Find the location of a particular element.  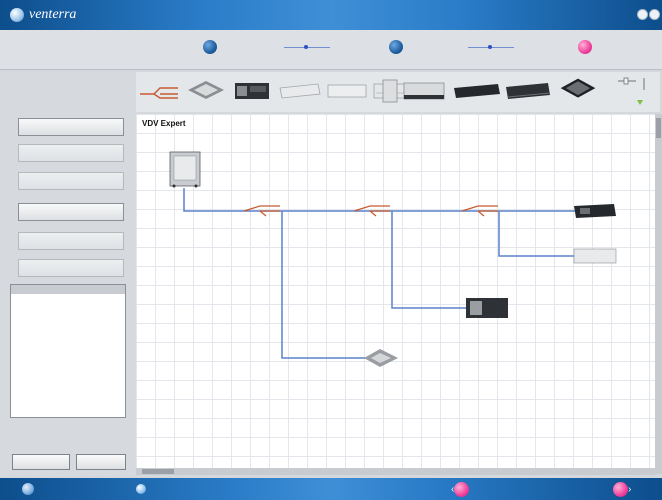

back-button: ‹ is located at coordinates (464, 489).